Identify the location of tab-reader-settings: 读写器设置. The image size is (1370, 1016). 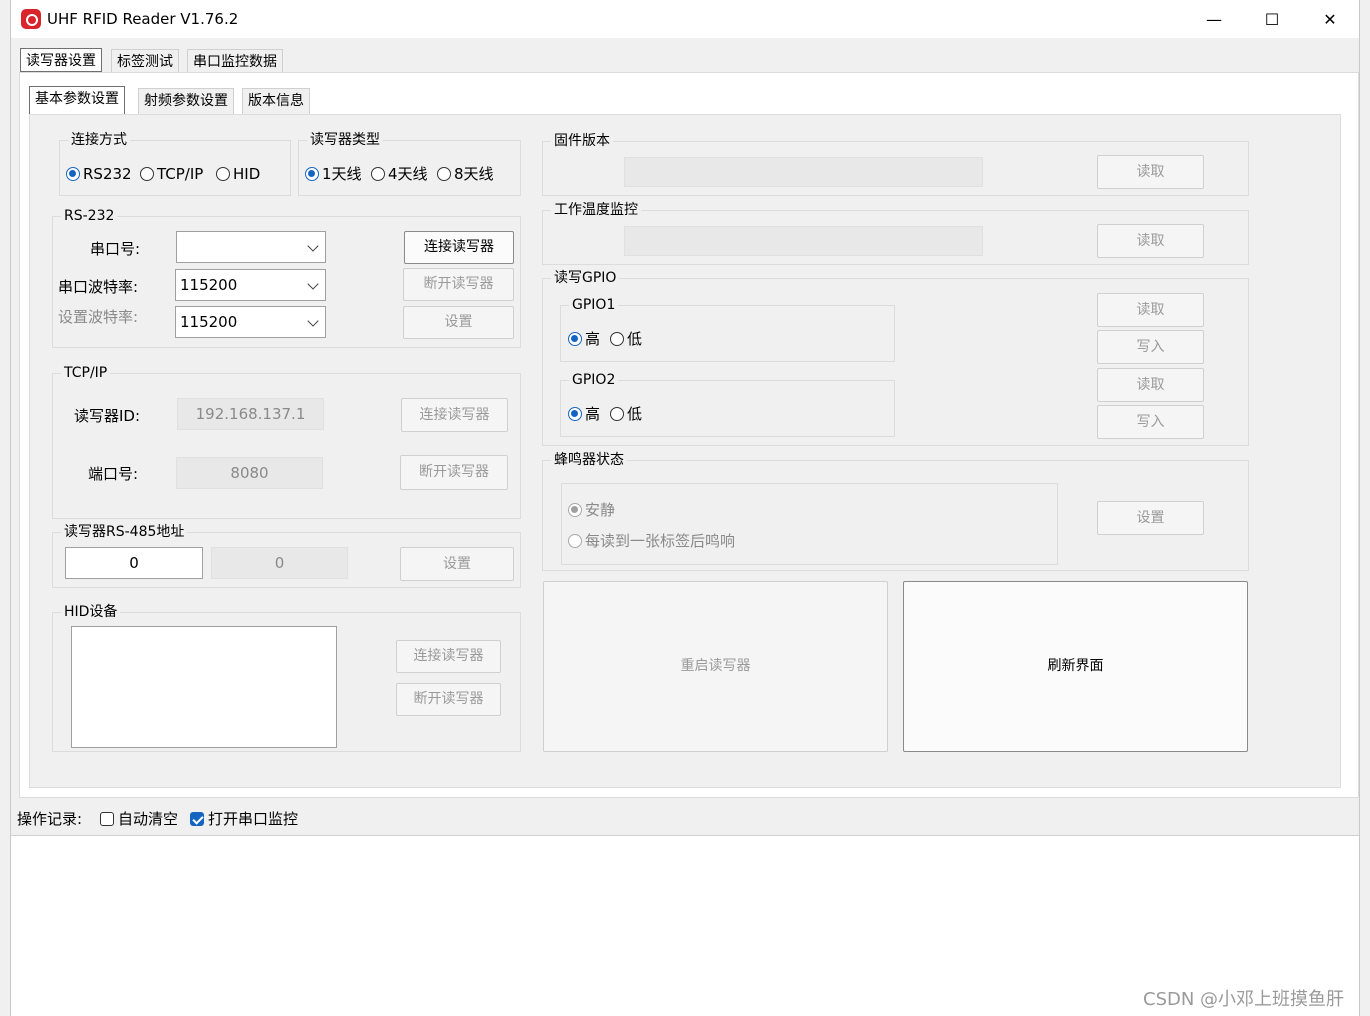
(61, 60).